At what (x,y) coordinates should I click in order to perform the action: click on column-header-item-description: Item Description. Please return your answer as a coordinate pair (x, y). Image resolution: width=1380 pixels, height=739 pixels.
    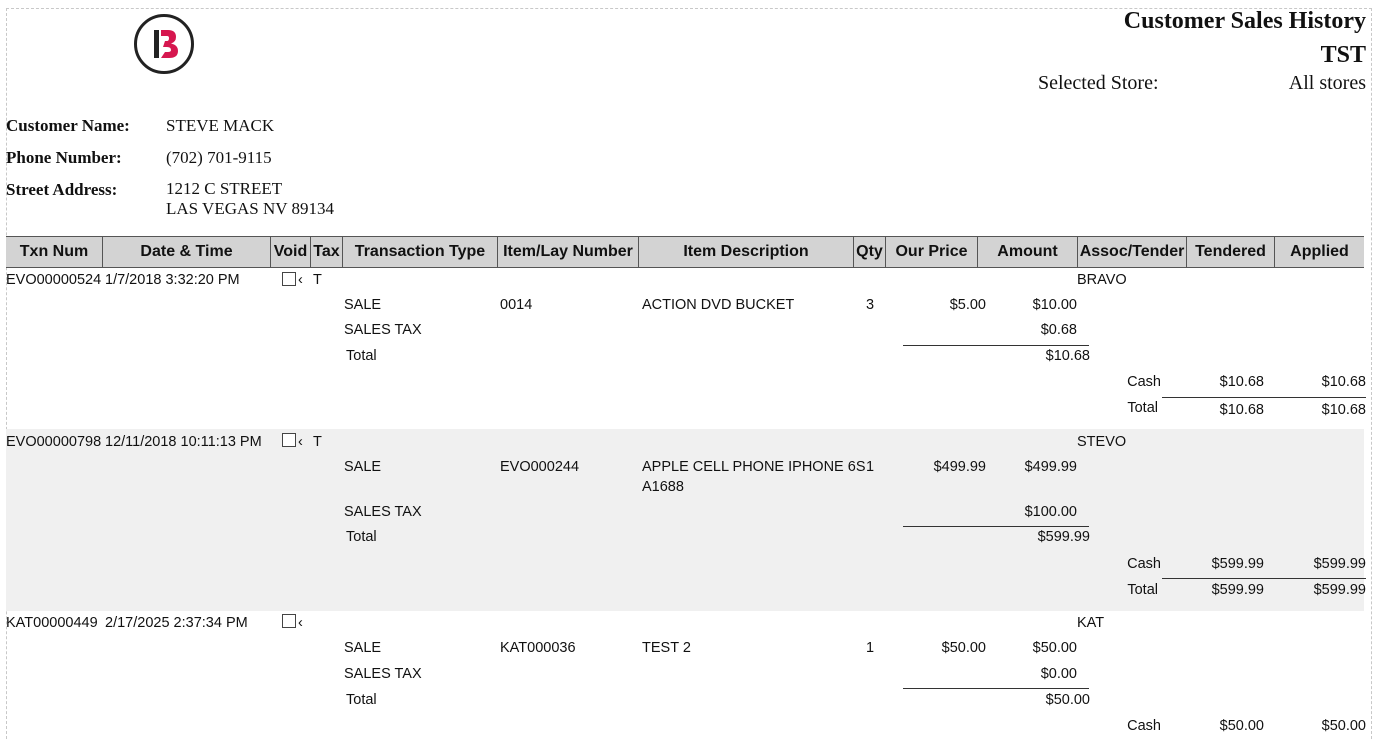
    Looking at the image, I should click on (746, 252).